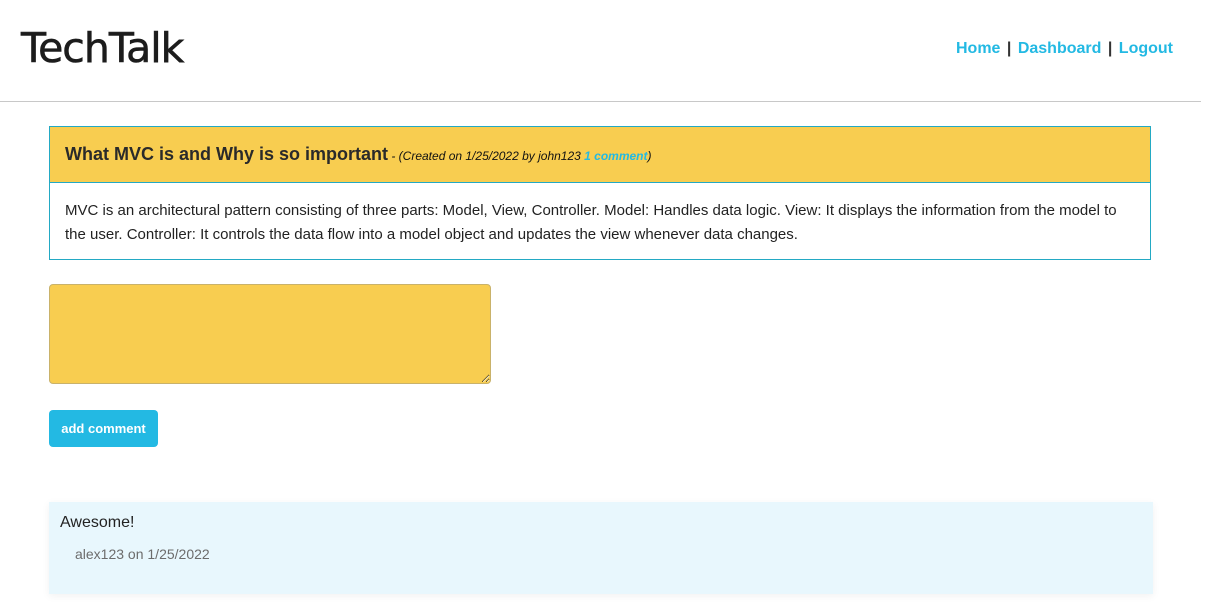 The image size is (1209, 608). What do you see at coordinates (1060, 48) in the screenshot?
I see `nav-dashboard-link: Dashboard` at bounding box center [1060, 48].